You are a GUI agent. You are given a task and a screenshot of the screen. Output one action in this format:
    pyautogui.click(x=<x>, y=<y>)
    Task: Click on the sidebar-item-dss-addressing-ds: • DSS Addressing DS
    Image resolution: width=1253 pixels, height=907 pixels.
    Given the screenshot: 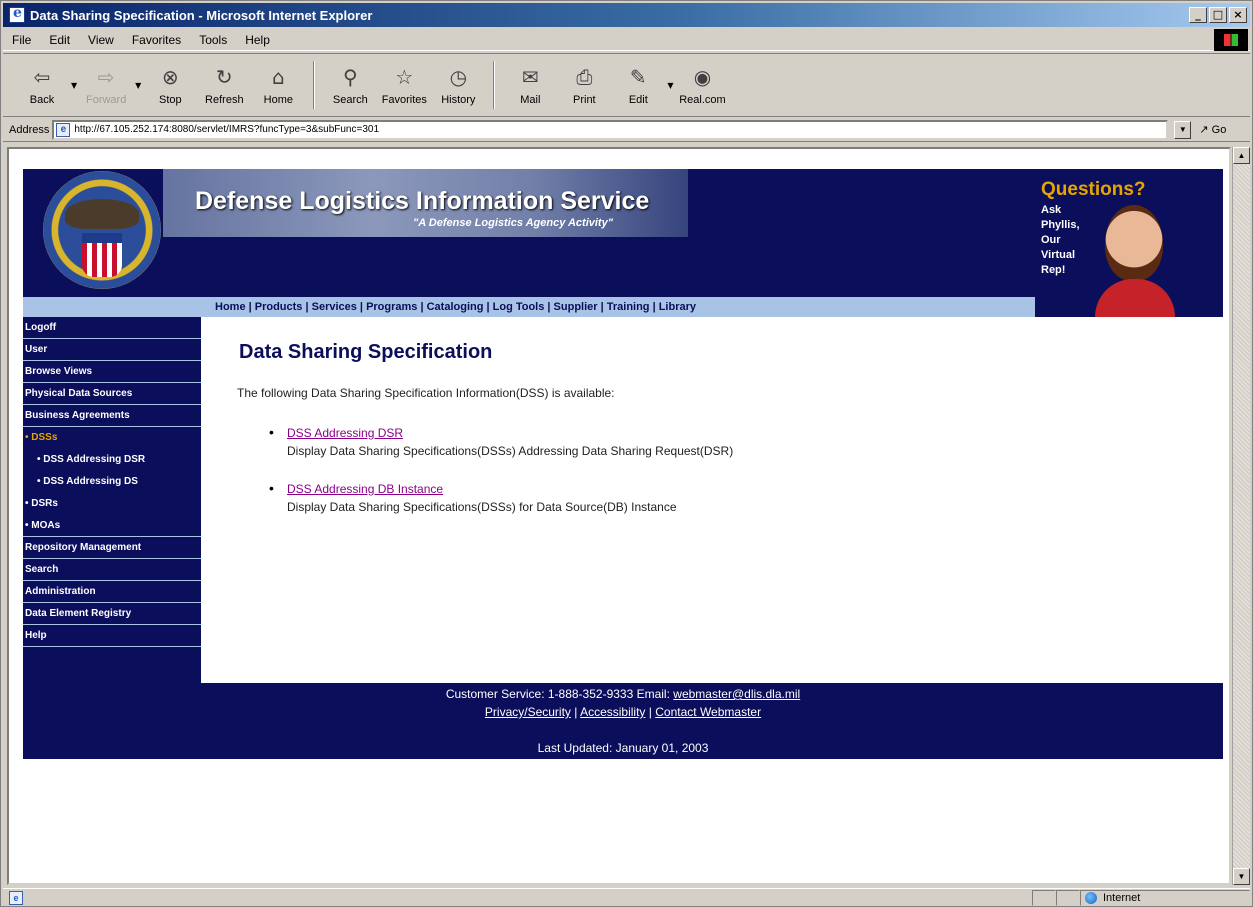 What is the action you would take?
    pyautogui.click(x=112, y=482)
    